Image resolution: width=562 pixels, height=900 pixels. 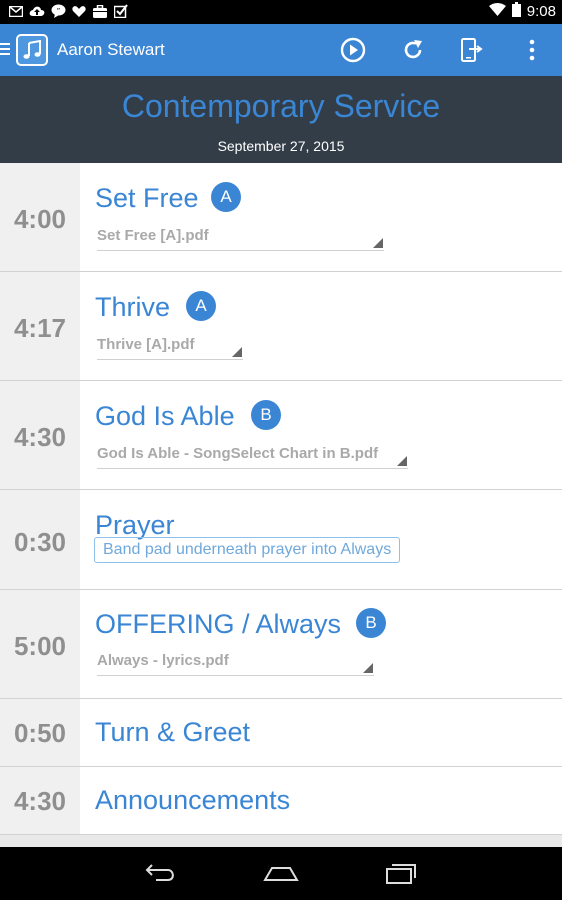 I want to click on item-title: Announcements, so click(x=193, y=800).